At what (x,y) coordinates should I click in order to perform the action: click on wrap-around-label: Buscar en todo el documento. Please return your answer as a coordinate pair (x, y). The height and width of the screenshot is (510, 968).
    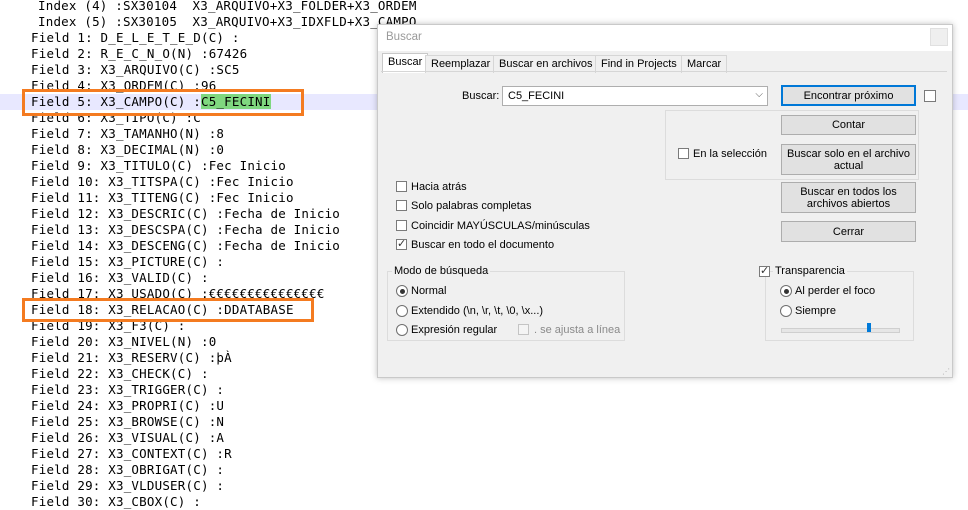
    Looking at the image, I should click on (483, 245).